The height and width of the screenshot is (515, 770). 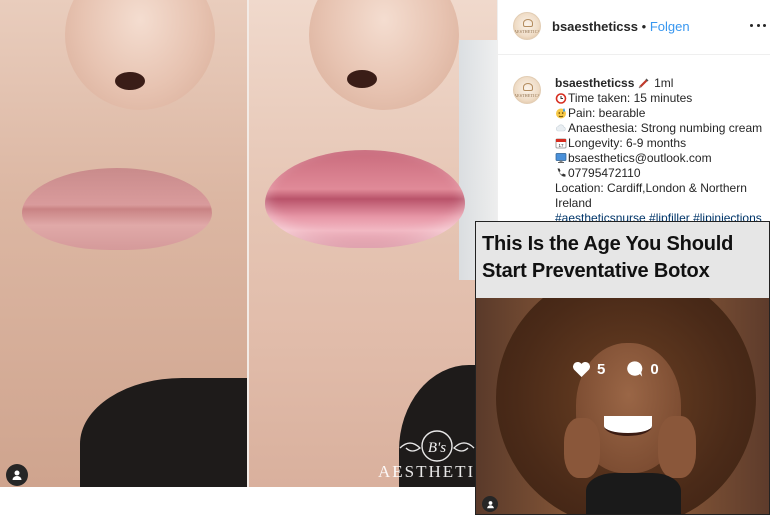 I want to click on likes-count-group: 5, so click(x=588, y=369).